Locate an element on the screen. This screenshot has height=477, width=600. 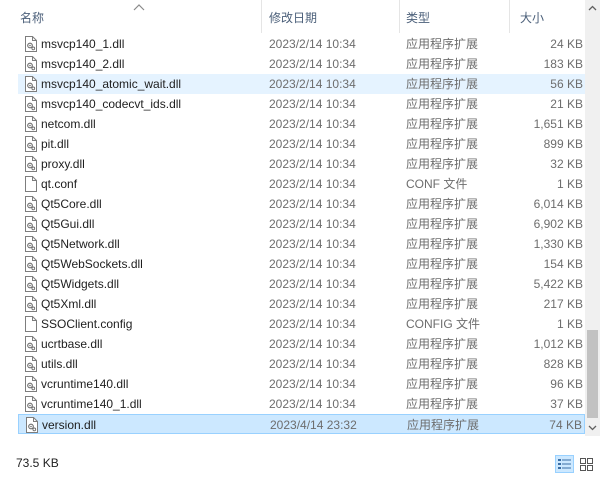
file-row: proxy.dll 2023/2/14 10:34 应用程序扩展 32 KB is located at coordinates (301, 164).